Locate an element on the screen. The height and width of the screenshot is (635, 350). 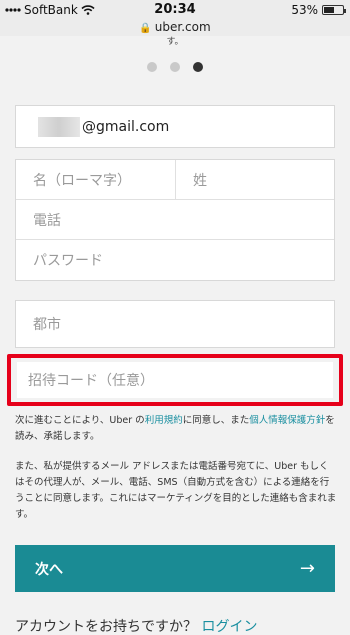
battery-percent: 53% is located at coordinates (304, 10).